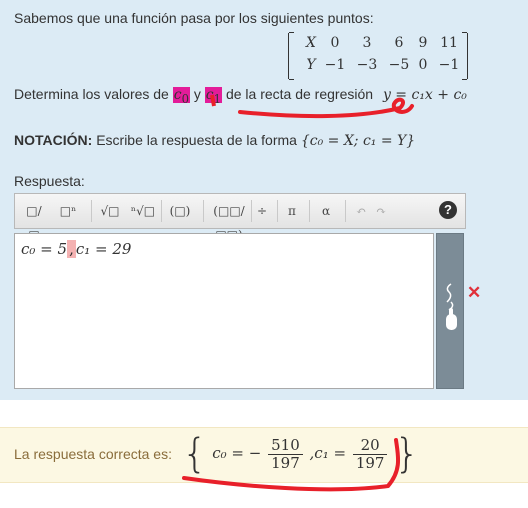  What do you see at coordinates (213, 96) in the screenshot?
I see `c1-highlight: c1` at bounding box center [213, 96].